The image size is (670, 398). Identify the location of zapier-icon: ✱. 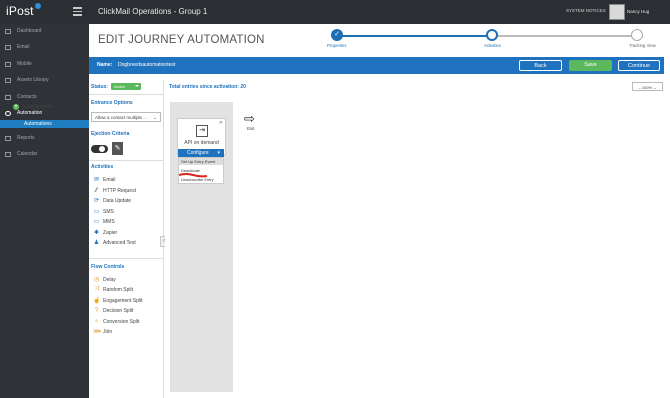
(96, 233).